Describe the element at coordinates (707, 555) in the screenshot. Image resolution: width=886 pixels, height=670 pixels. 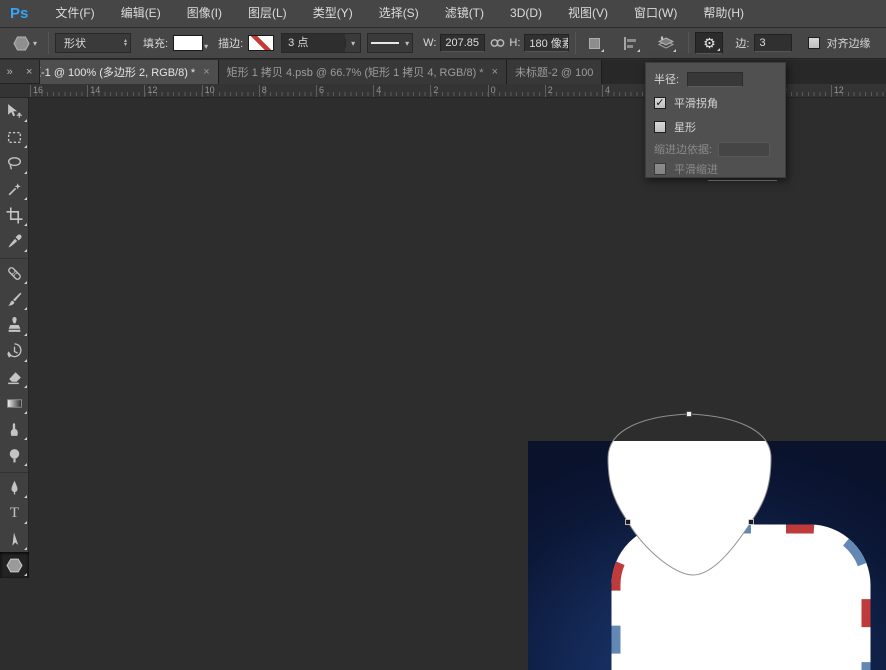
I see `document-canvas` at that location.